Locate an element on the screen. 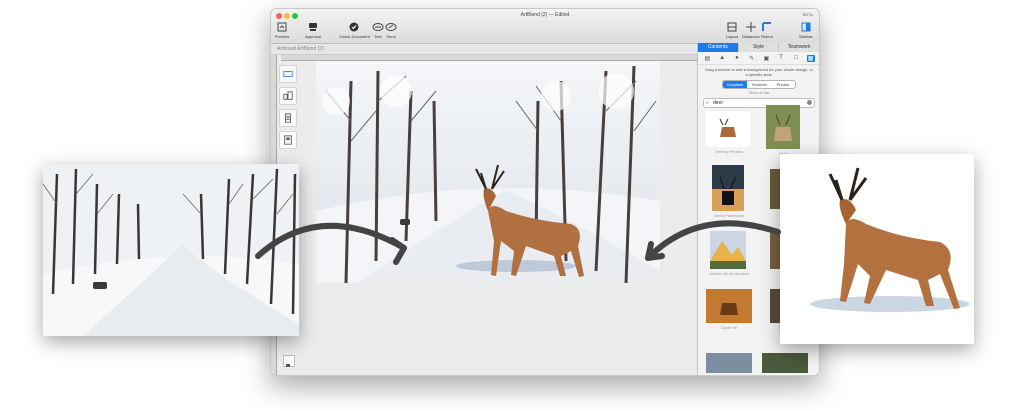 This screenshot has width=1024, height=410. composite-arrows is located at coordinates (518, 242).